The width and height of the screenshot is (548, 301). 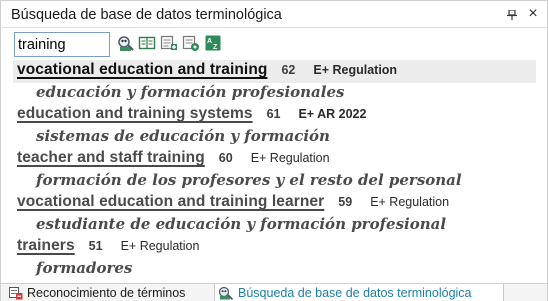 I want to click on result-score: 59, so click(x=345, y=202).